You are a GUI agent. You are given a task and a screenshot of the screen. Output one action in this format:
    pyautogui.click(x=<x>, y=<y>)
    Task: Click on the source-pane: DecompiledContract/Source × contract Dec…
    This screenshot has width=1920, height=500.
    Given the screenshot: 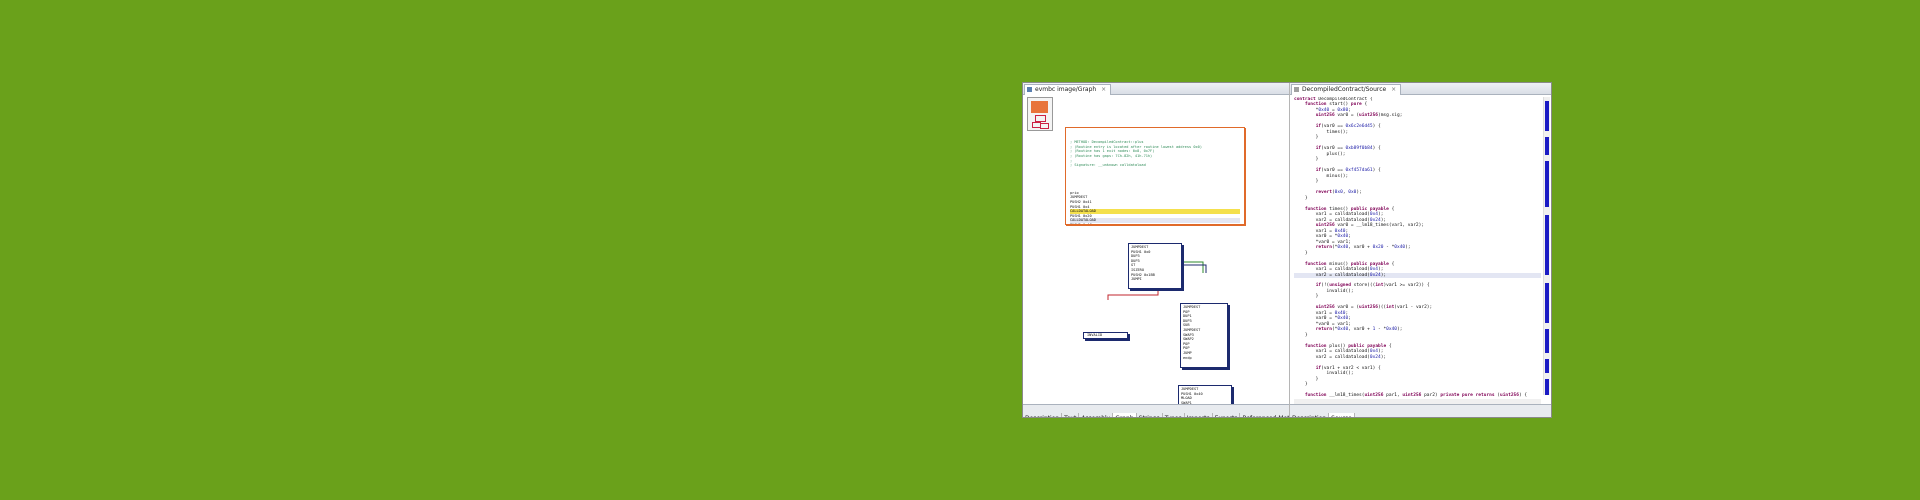 What is the action you would take?
    pyautogui.click(x=1420, y=250)
    